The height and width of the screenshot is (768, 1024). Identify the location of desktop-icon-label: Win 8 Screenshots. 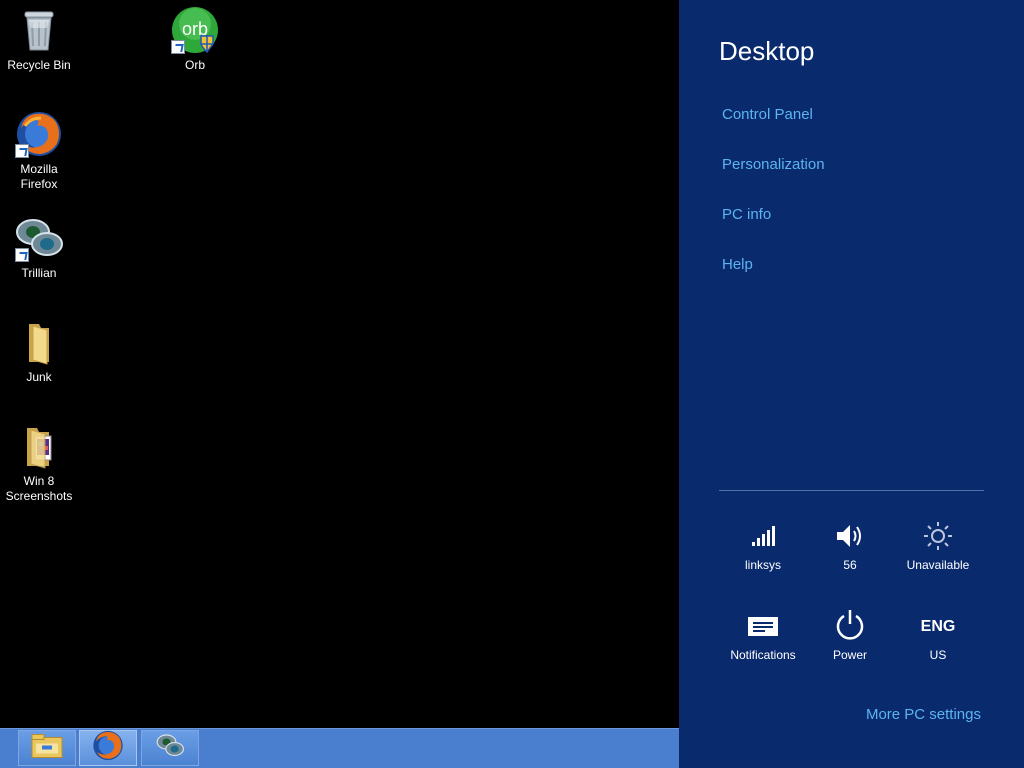
(39, 488).